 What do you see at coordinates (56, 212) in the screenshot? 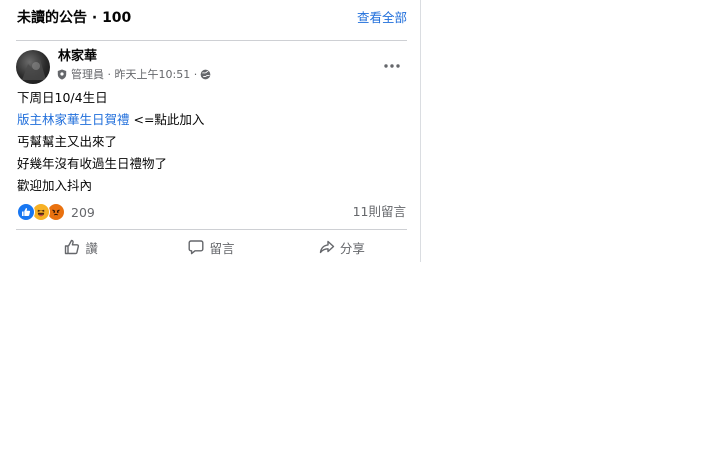
I see `reactions-summary: 209` at bounding box center [56, 212].